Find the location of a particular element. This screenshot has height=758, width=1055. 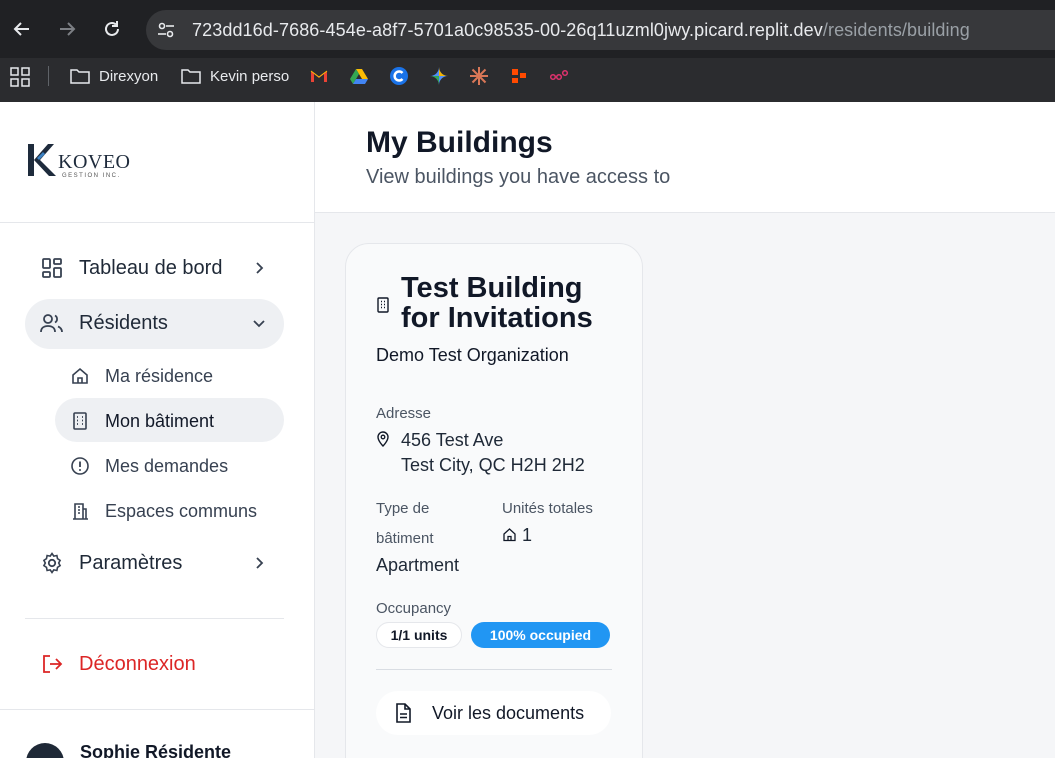

sidebar-subitem-espaces-communs: Espaces communs is located at coordinates (162, 511).